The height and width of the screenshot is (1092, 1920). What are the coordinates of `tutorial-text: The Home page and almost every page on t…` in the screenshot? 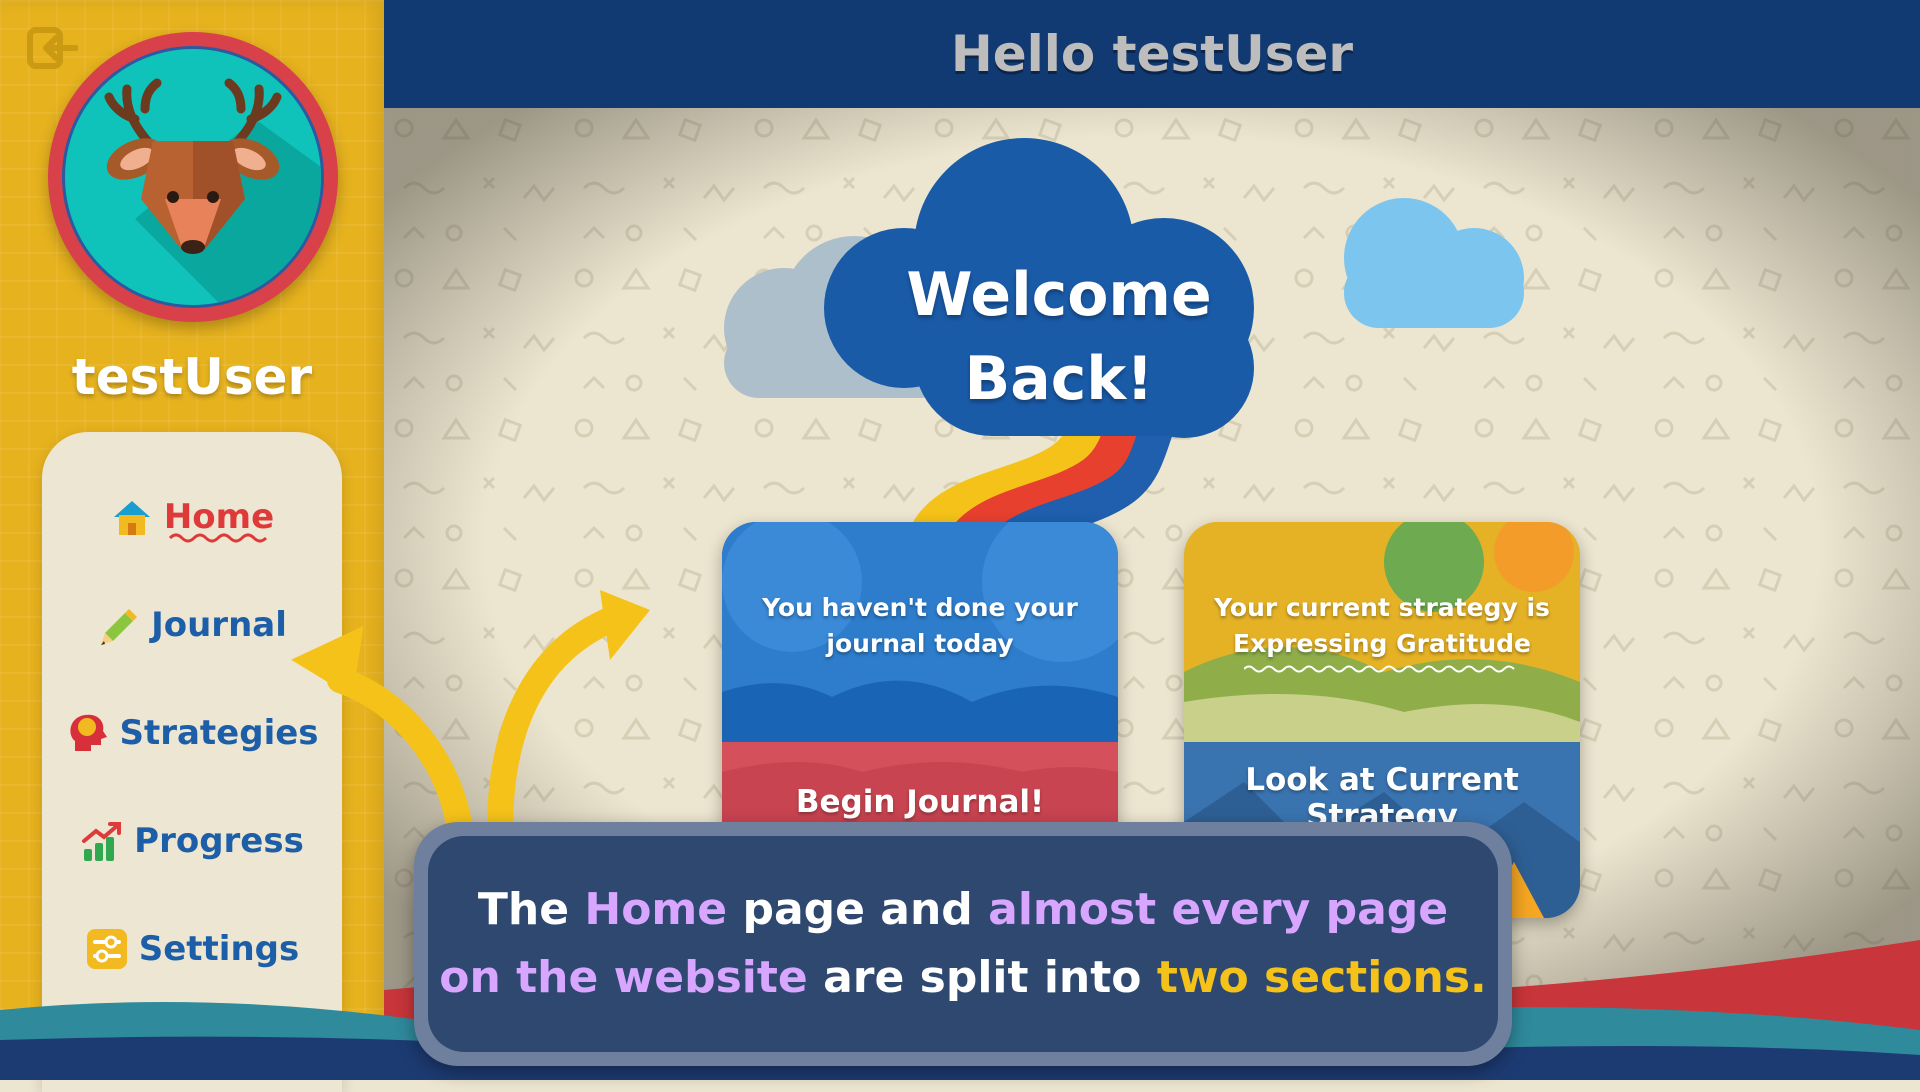 It's located at (963, 943).